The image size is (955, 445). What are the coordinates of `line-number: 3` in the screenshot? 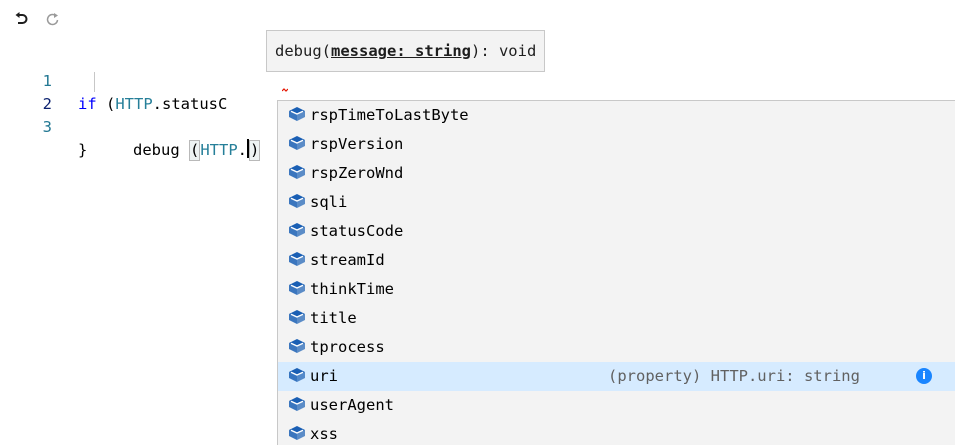 It's located at (47, 127).